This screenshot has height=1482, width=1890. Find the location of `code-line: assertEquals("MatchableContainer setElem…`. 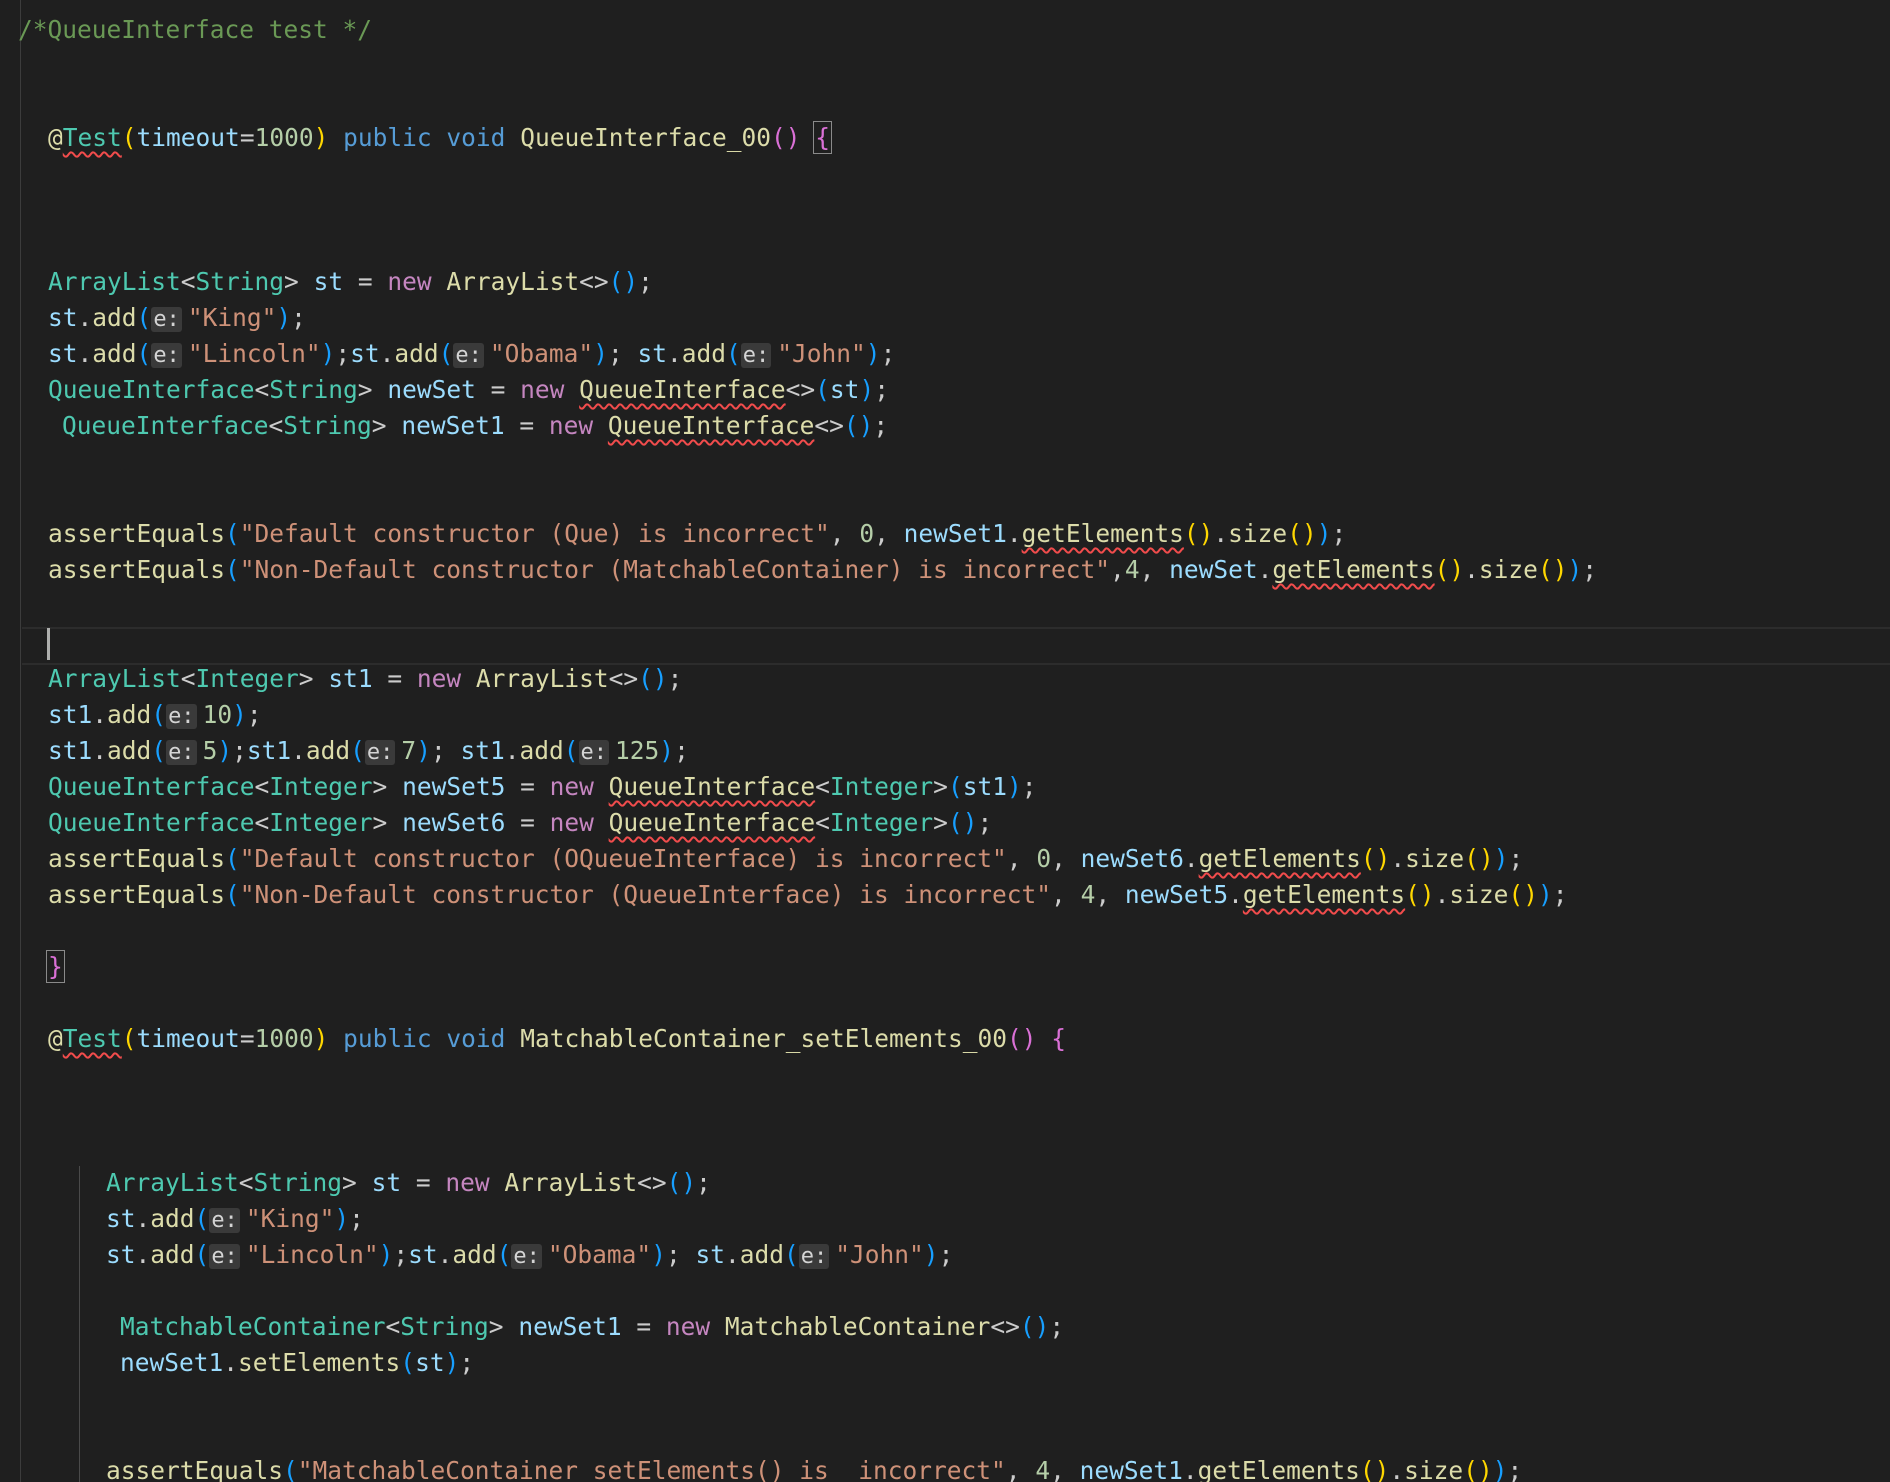

code-line: assertEquals("MatchableContainer setElem… is located at coordinates (814, 1467).